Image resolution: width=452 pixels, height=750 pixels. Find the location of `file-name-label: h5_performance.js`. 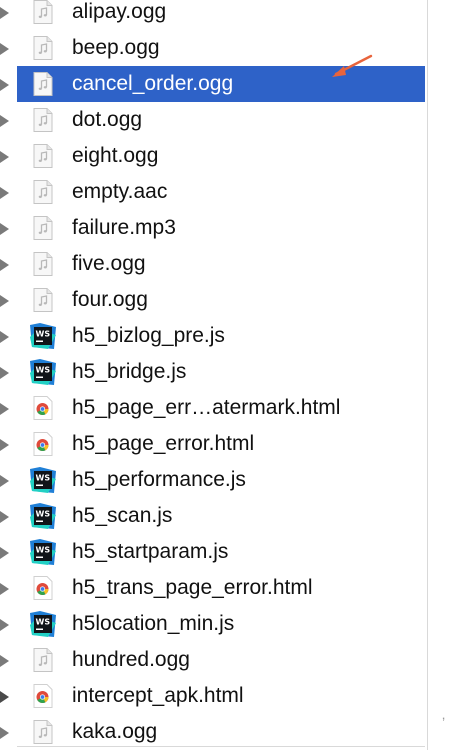

file-name-label: h5_performance.js is located at coordinates (159, 479).